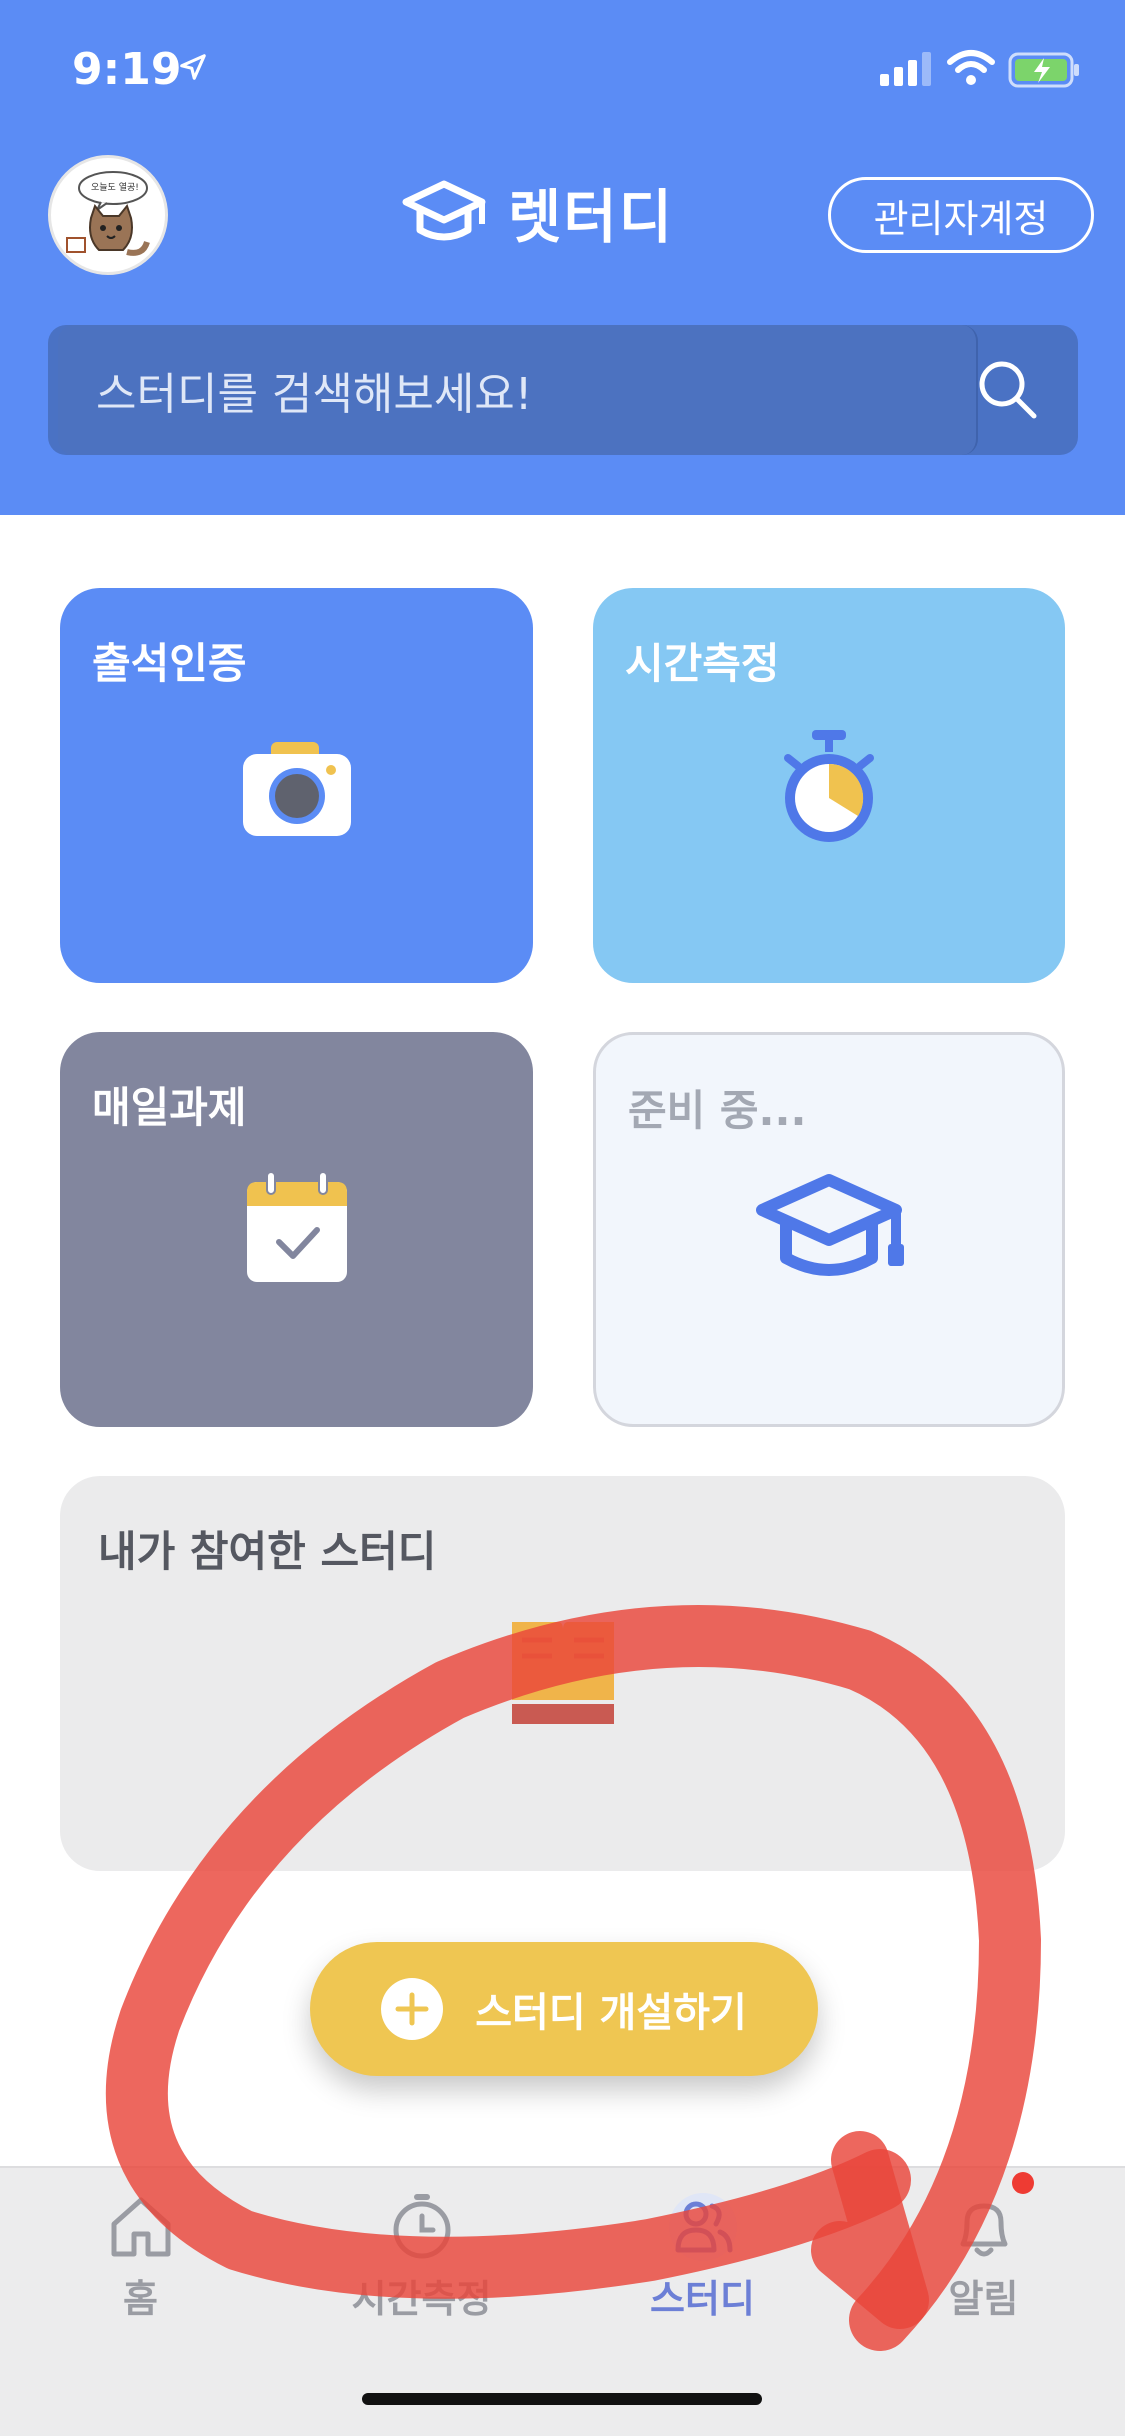 The height and width of the screenshot is (2436, 1125). I want to click on camera-icon, so click(296, 789).